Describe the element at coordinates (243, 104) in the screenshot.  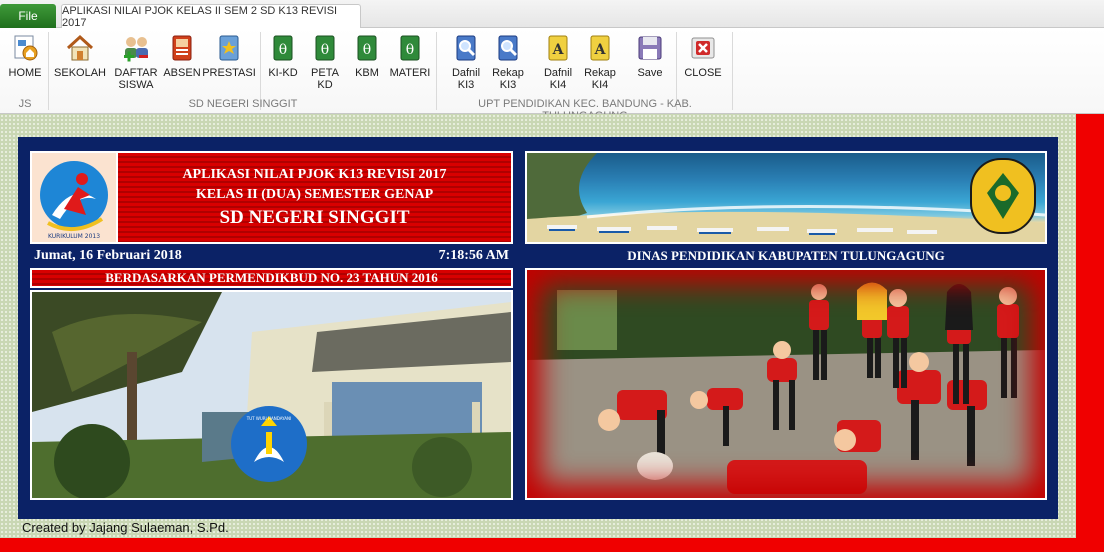
I see `group-label-sekolah: SD NEGERI SINGGIT` at that location.